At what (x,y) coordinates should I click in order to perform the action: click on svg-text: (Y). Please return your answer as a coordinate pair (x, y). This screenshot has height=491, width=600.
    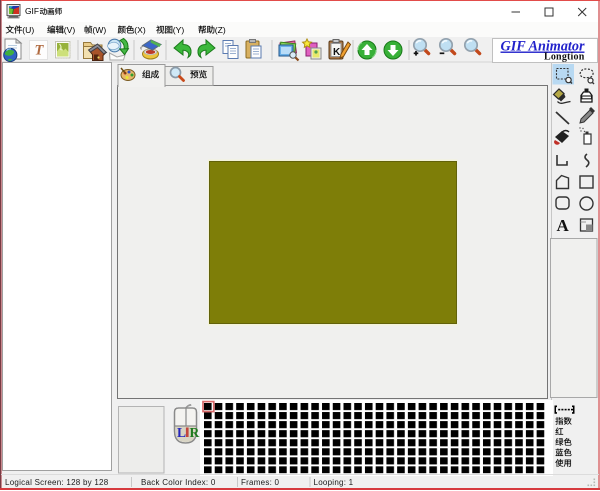
    Looking at the image, I should click on (179, 30).